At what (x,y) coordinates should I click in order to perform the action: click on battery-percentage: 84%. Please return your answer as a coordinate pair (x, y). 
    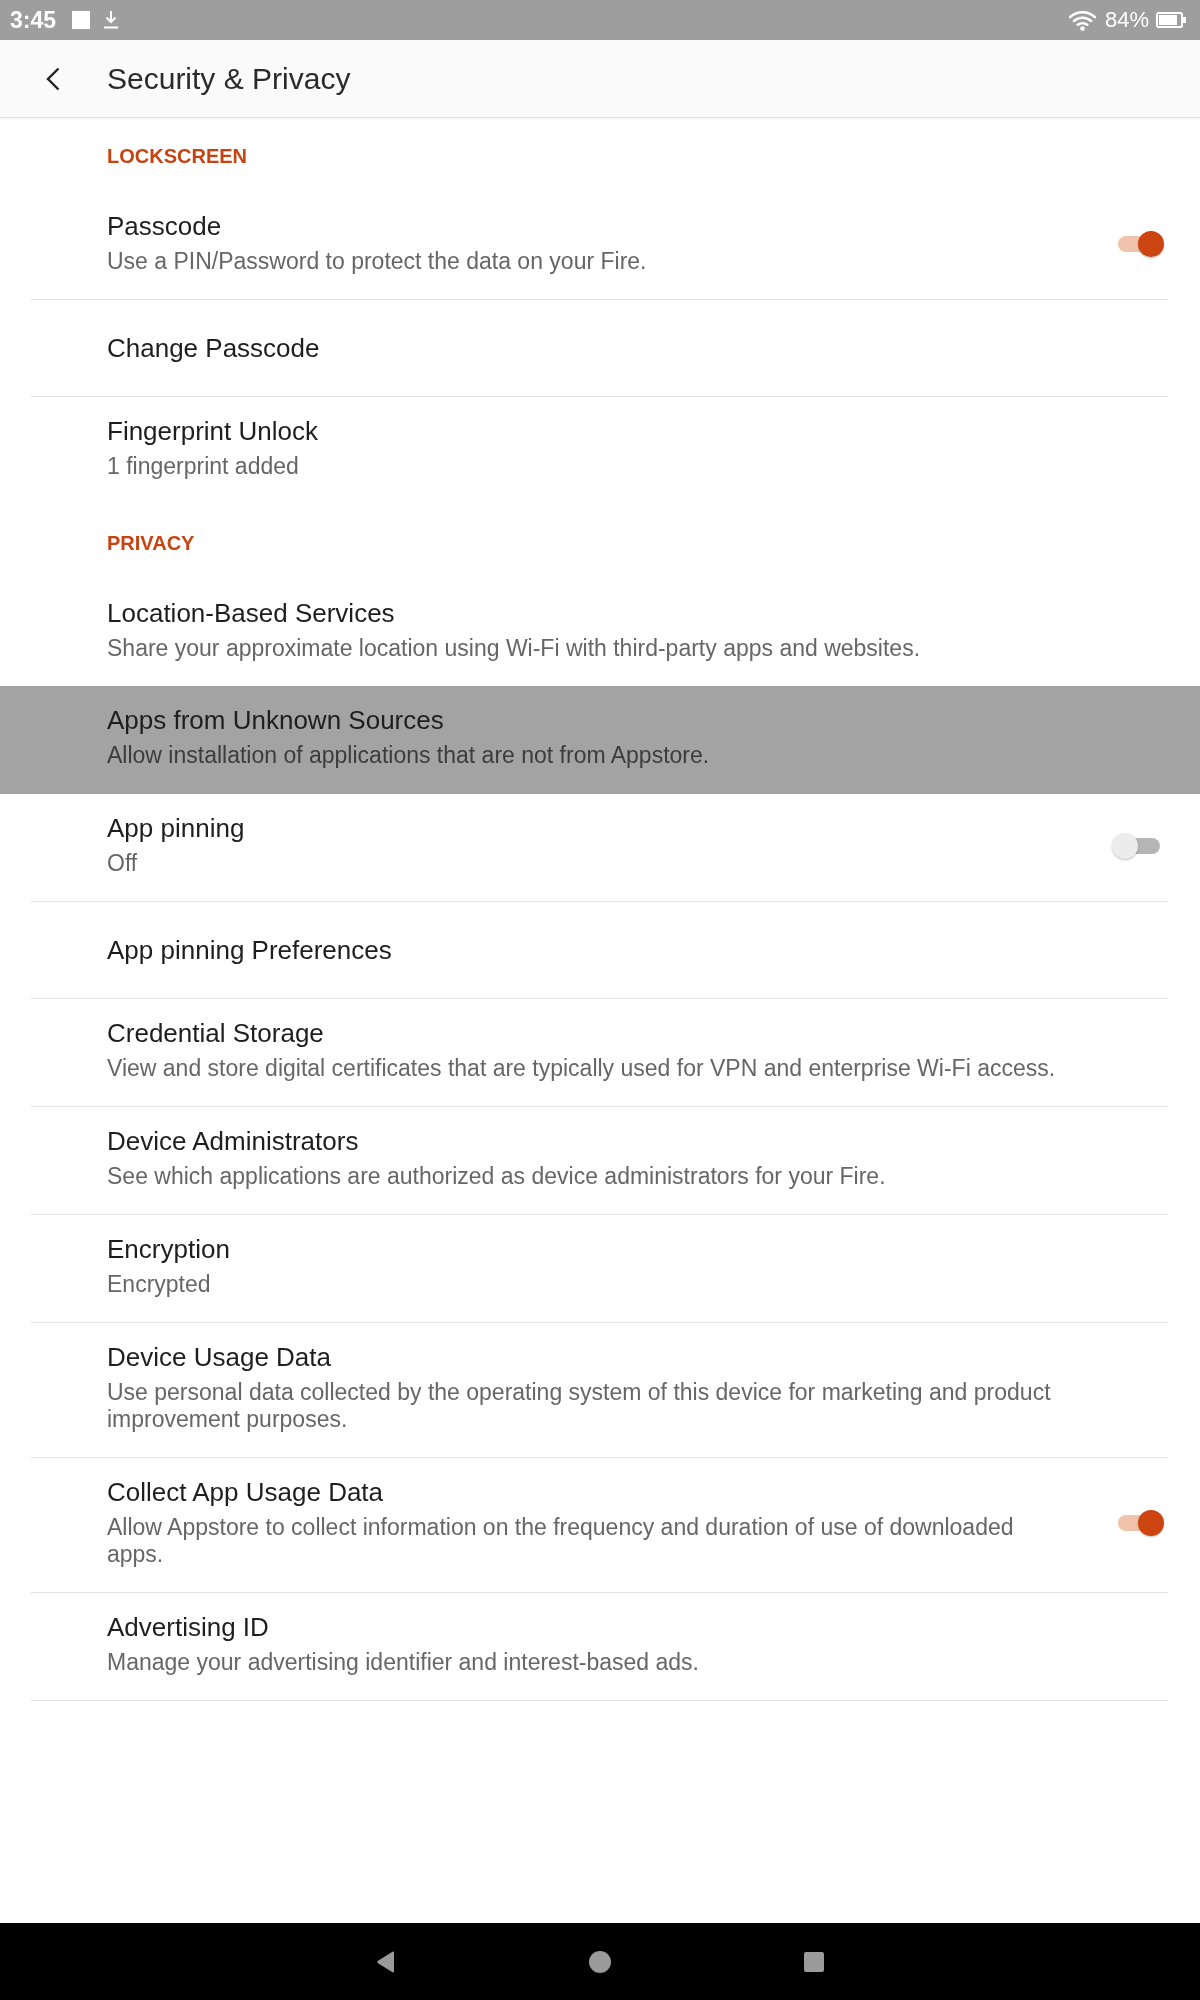
    Looking at the image, I should click on (1126, 20).